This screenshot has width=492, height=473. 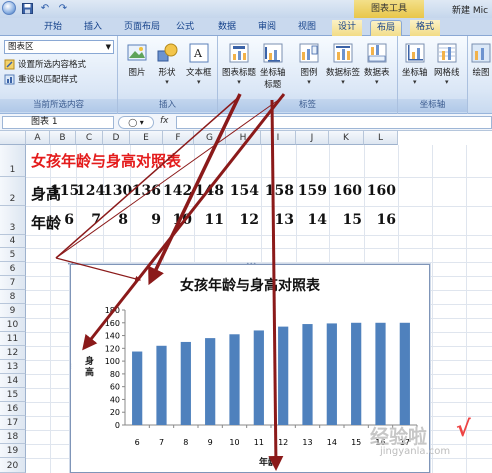 I want to click on height-cell: 159, so click(x=311, y=191).